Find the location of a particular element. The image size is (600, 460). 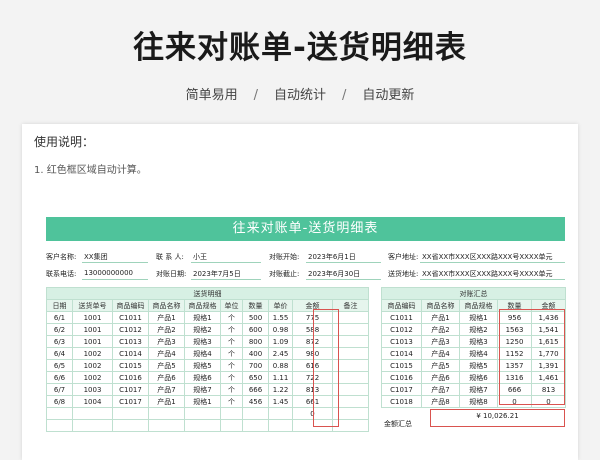

recon-date-value: 2023年7月5日 is located at coordinates (217, 274).